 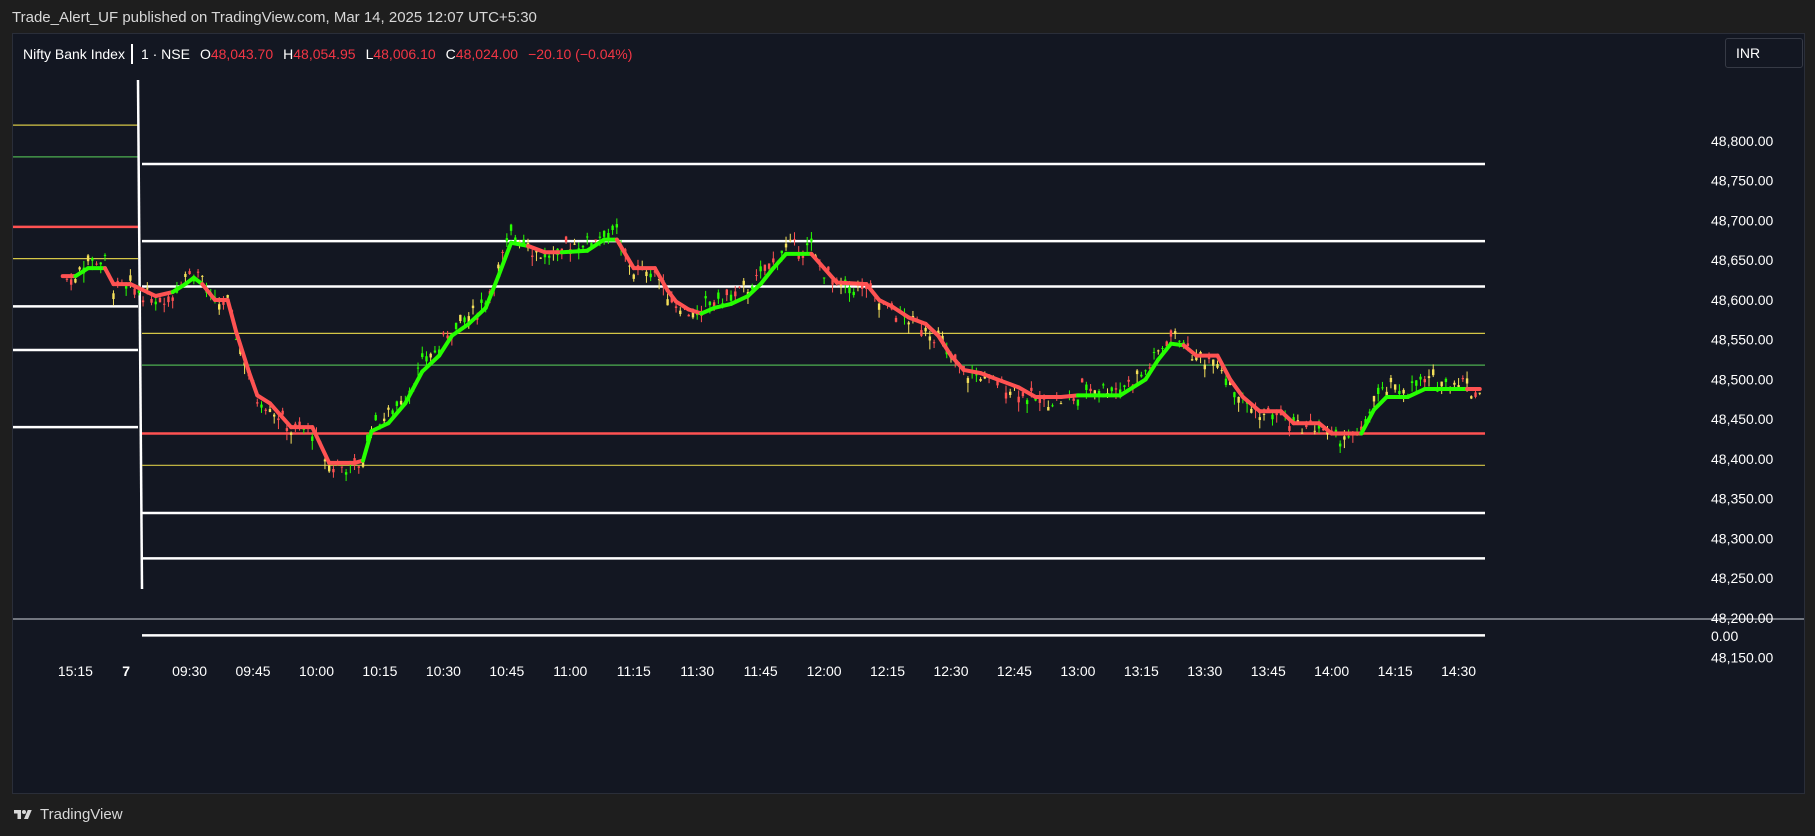 I want to click on open-key: O, so click(x=205, y=54).